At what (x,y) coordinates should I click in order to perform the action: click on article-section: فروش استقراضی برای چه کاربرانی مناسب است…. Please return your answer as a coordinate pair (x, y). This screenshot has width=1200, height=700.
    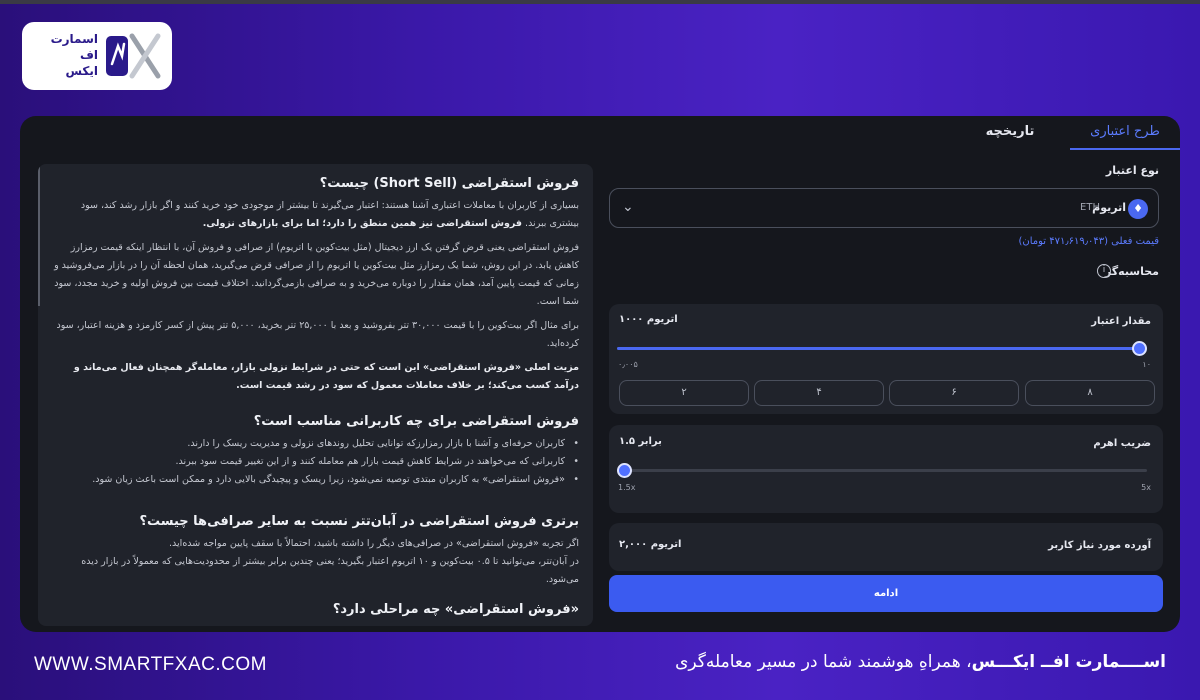
    Looking at the image, I should click on (316, 451).